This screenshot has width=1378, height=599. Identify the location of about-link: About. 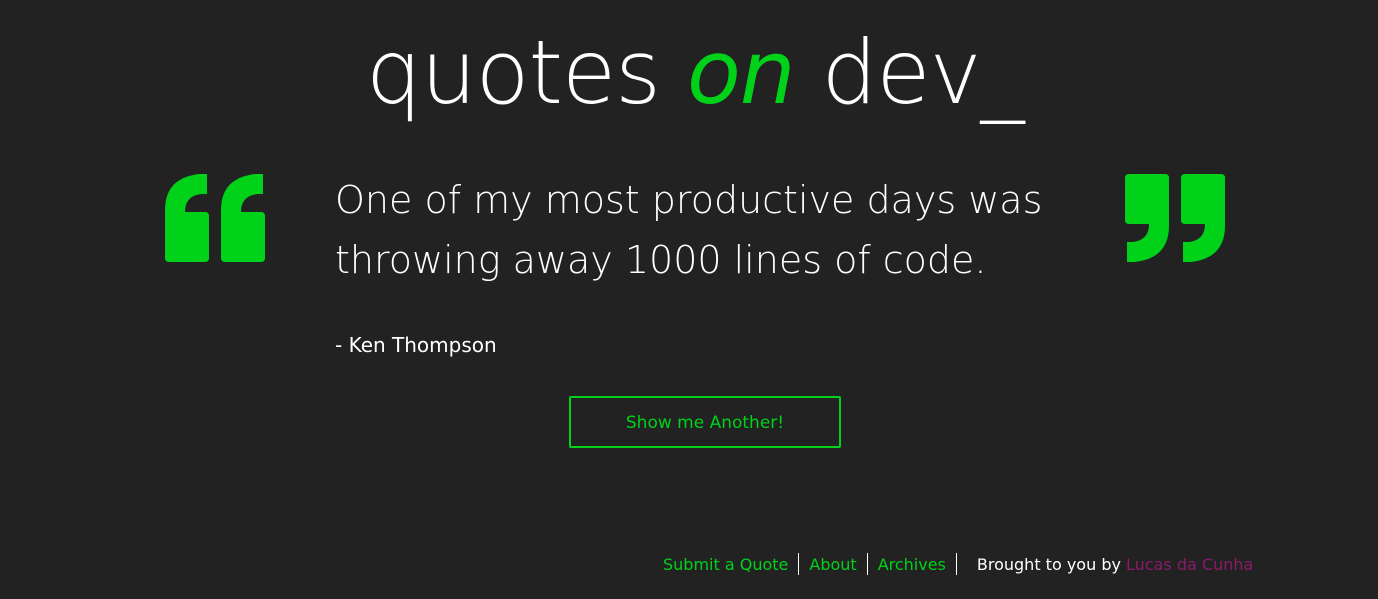
(832, 564).